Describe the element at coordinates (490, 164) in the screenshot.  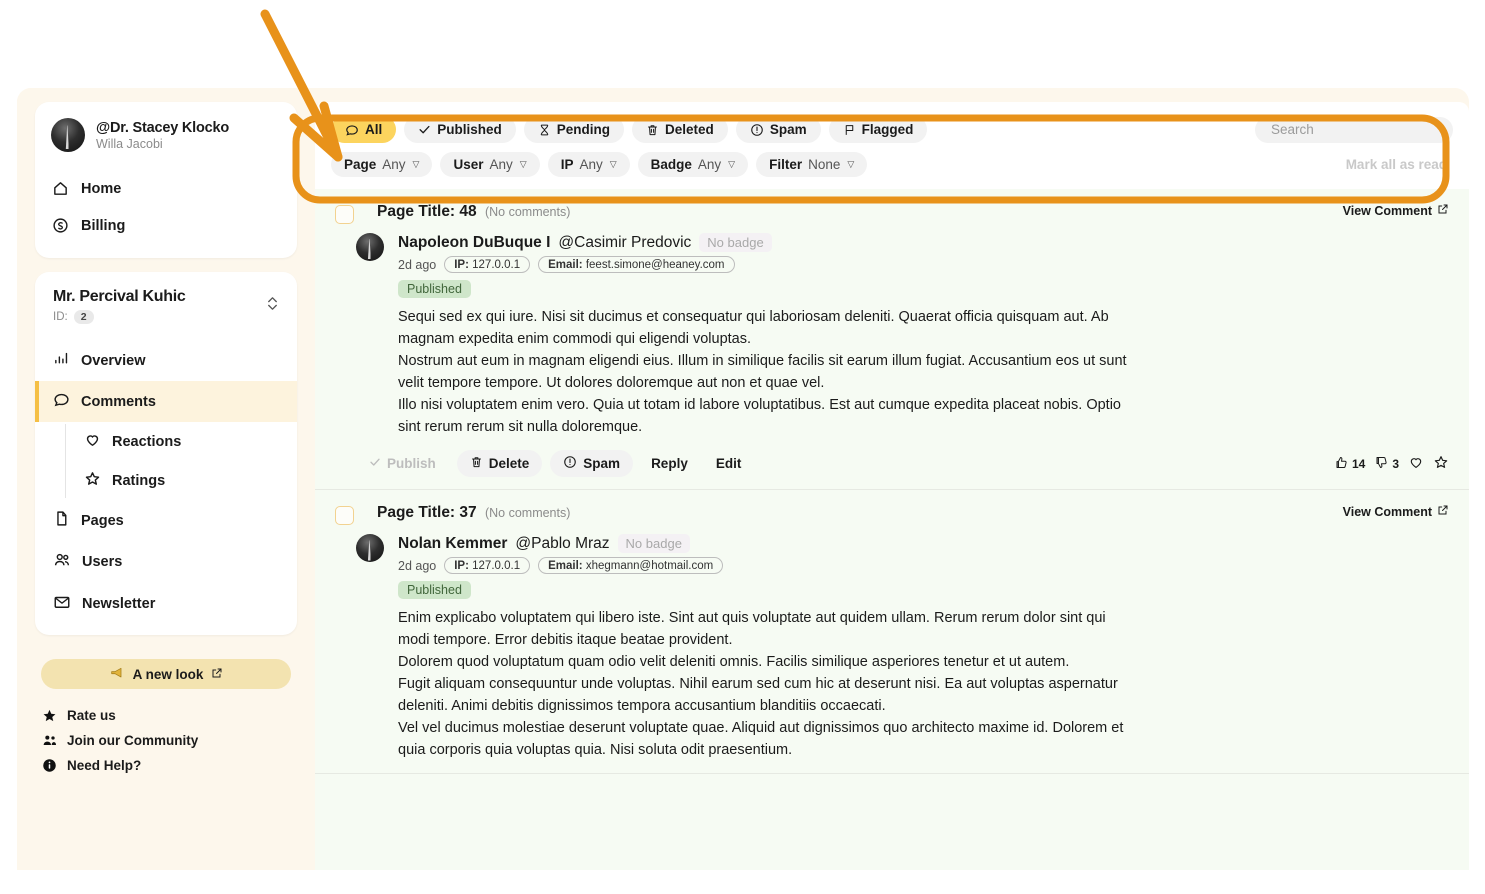
I see `dropdown-user: User Any ▽` at that location.